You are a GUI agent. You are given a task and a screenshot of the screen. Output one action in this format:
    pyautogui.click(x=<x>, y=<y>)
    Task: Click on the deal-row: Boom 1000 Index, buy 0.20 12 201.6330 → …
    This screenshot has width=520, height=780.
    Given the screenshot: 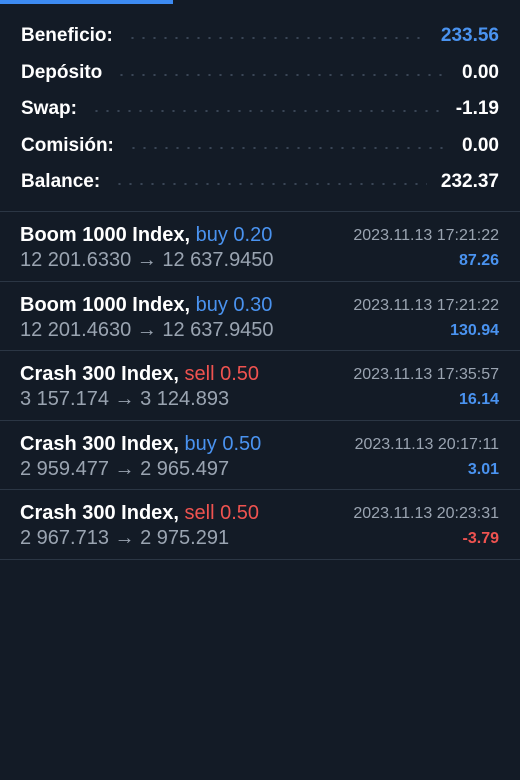 What is the action you would take?
    pyautogui.click(x=260, y=247)
    